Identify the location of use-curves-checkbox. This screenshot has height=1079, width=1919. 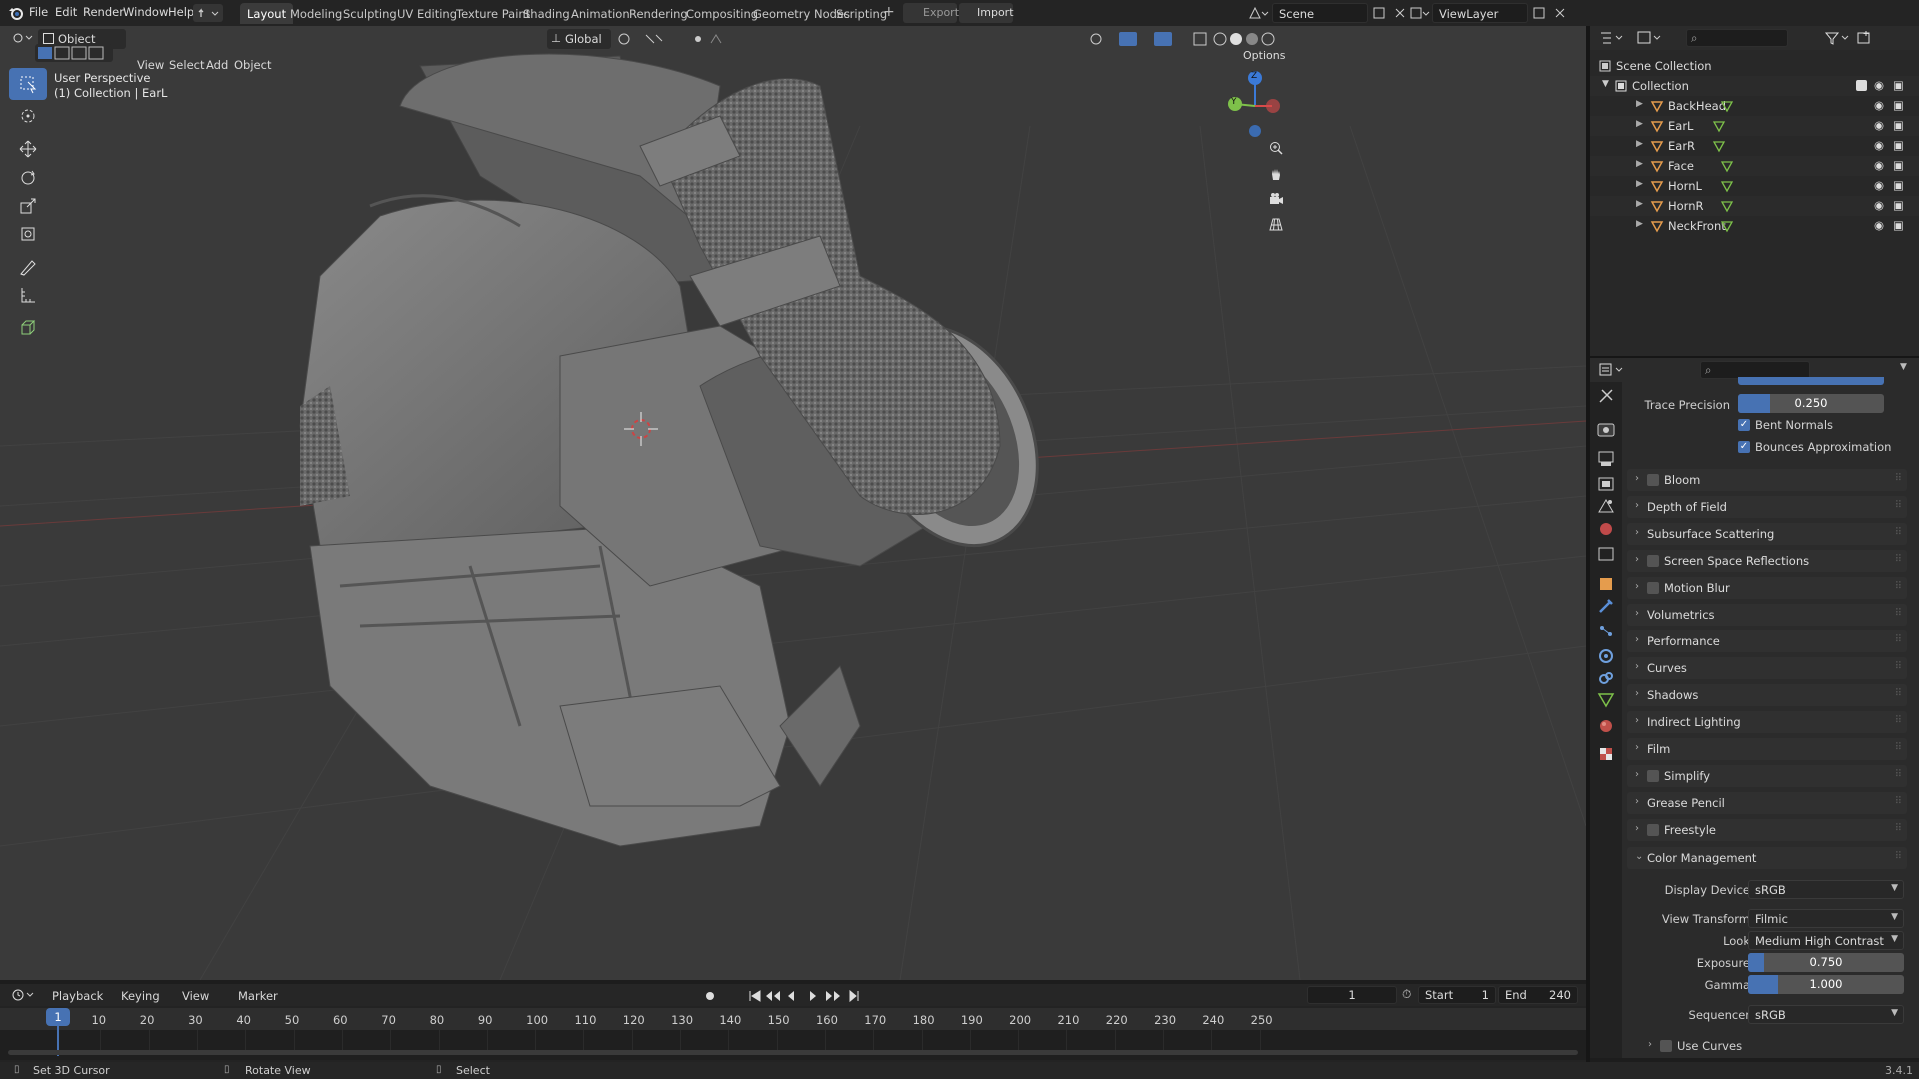
(1666, 1046).